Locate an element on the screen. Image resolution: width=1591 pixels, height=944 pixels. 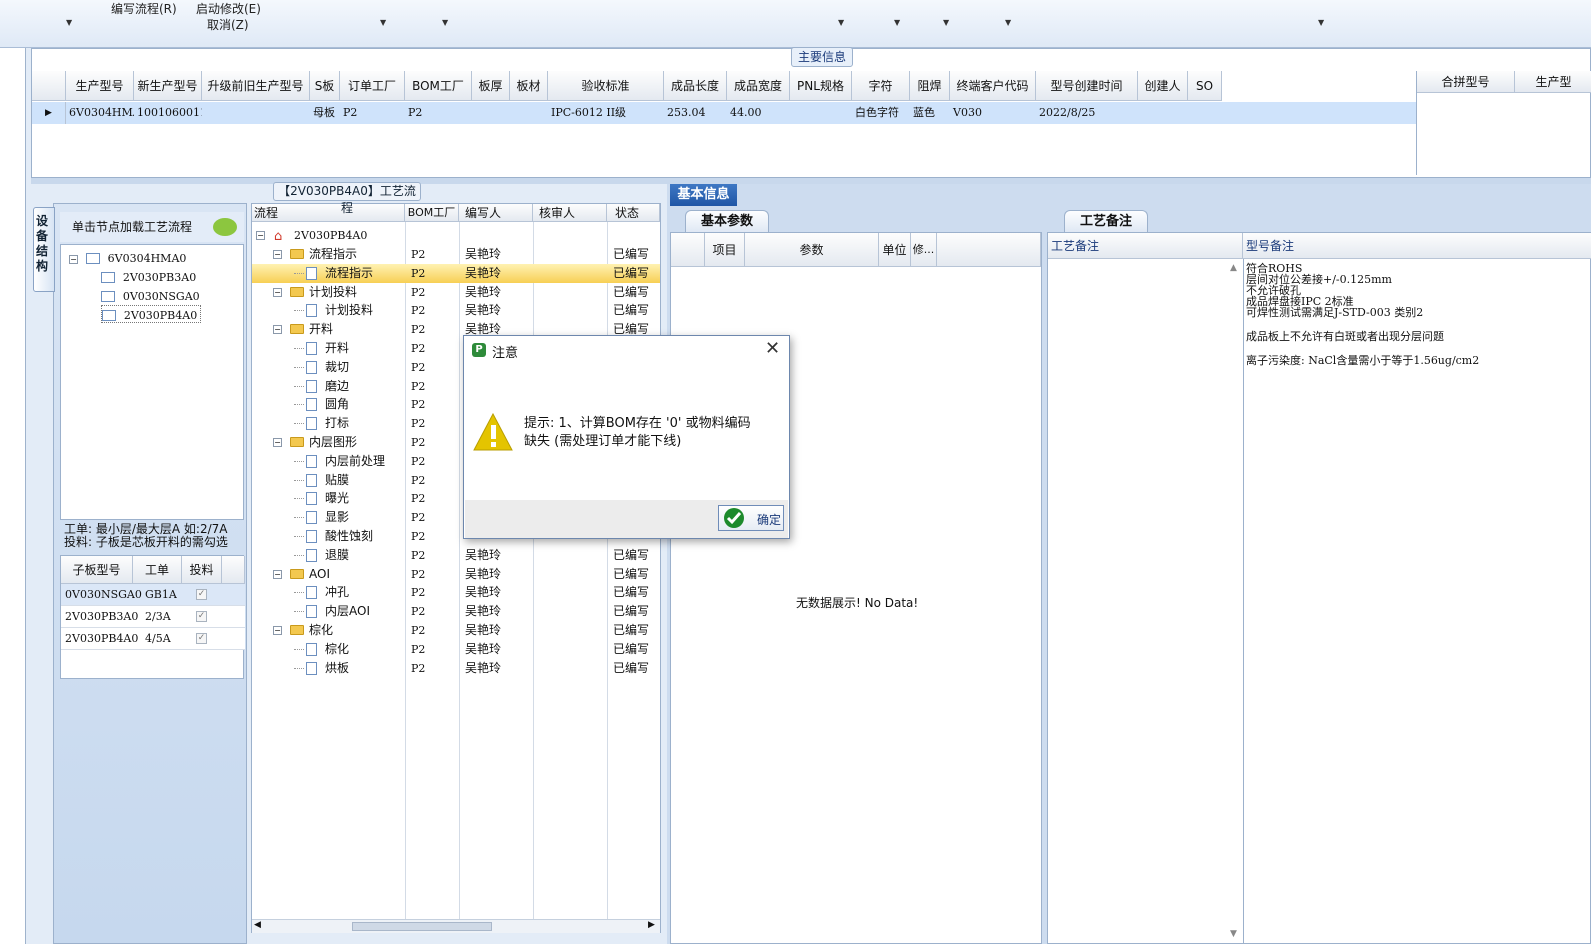
col-feeding: 投料 is located at coordinates (202, 570).